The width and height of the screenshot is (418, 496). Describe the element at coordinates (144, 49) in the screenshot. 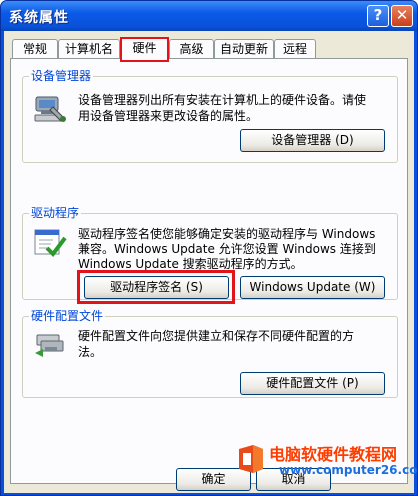

I see `tab-hardware-highlight` at that location.